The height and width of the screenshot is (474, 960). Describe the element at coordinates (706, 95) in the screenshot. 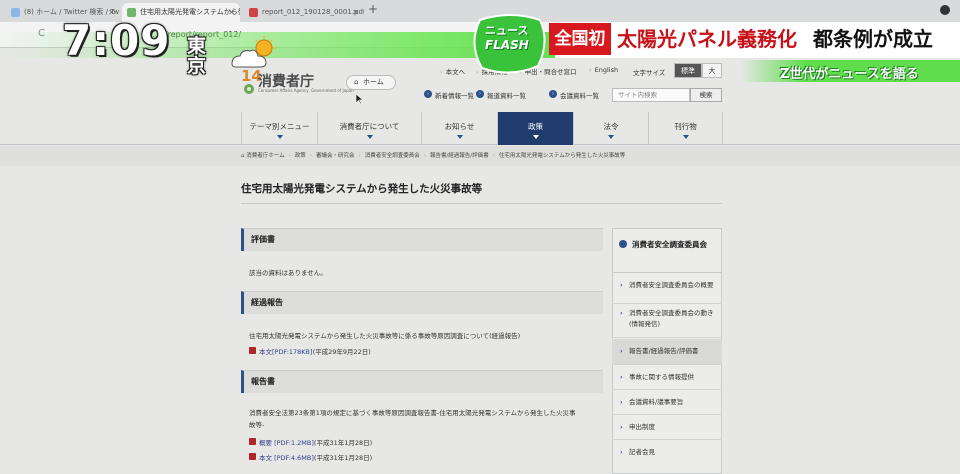

I see `search-button: 検索` at that location.